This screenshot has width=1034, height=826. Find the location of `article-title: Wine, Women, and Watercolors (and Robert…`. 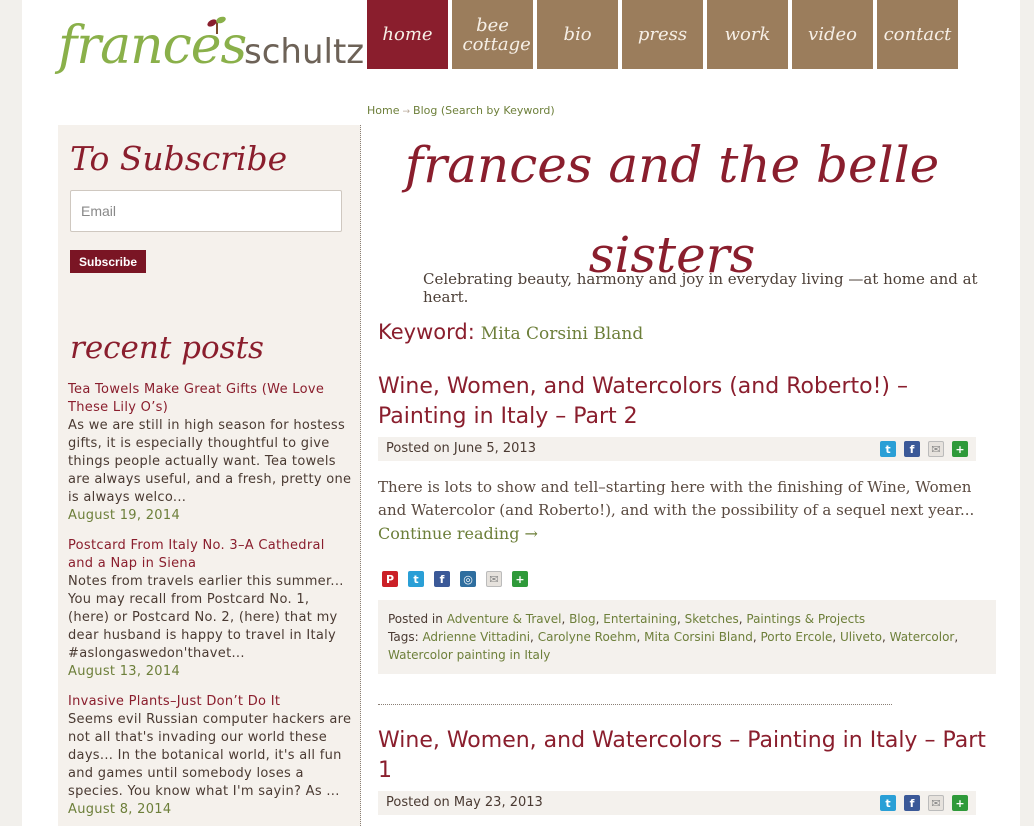

article-title: Wine, Women, and Watercolors (and Robert… is located at coordinates (685, 402).